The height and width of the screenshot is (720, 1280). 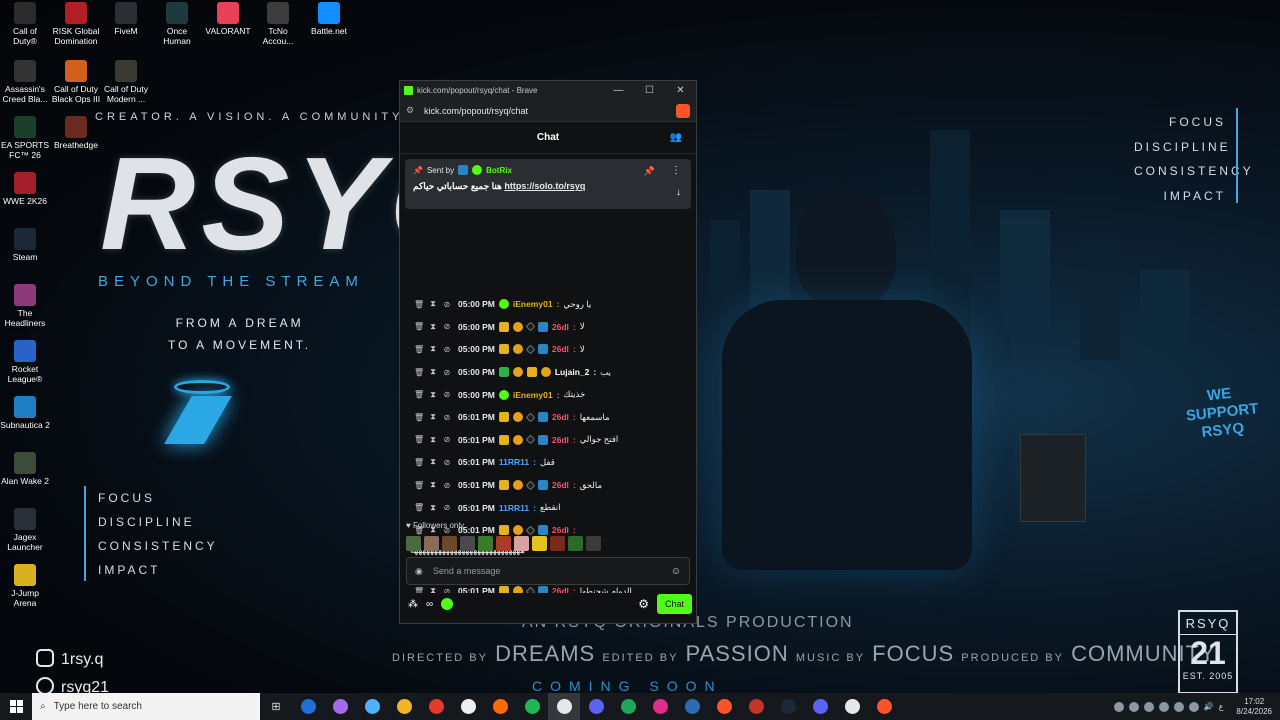 I want to click on desktop-icon: WWE 2K26, so click(x=25, y=189).